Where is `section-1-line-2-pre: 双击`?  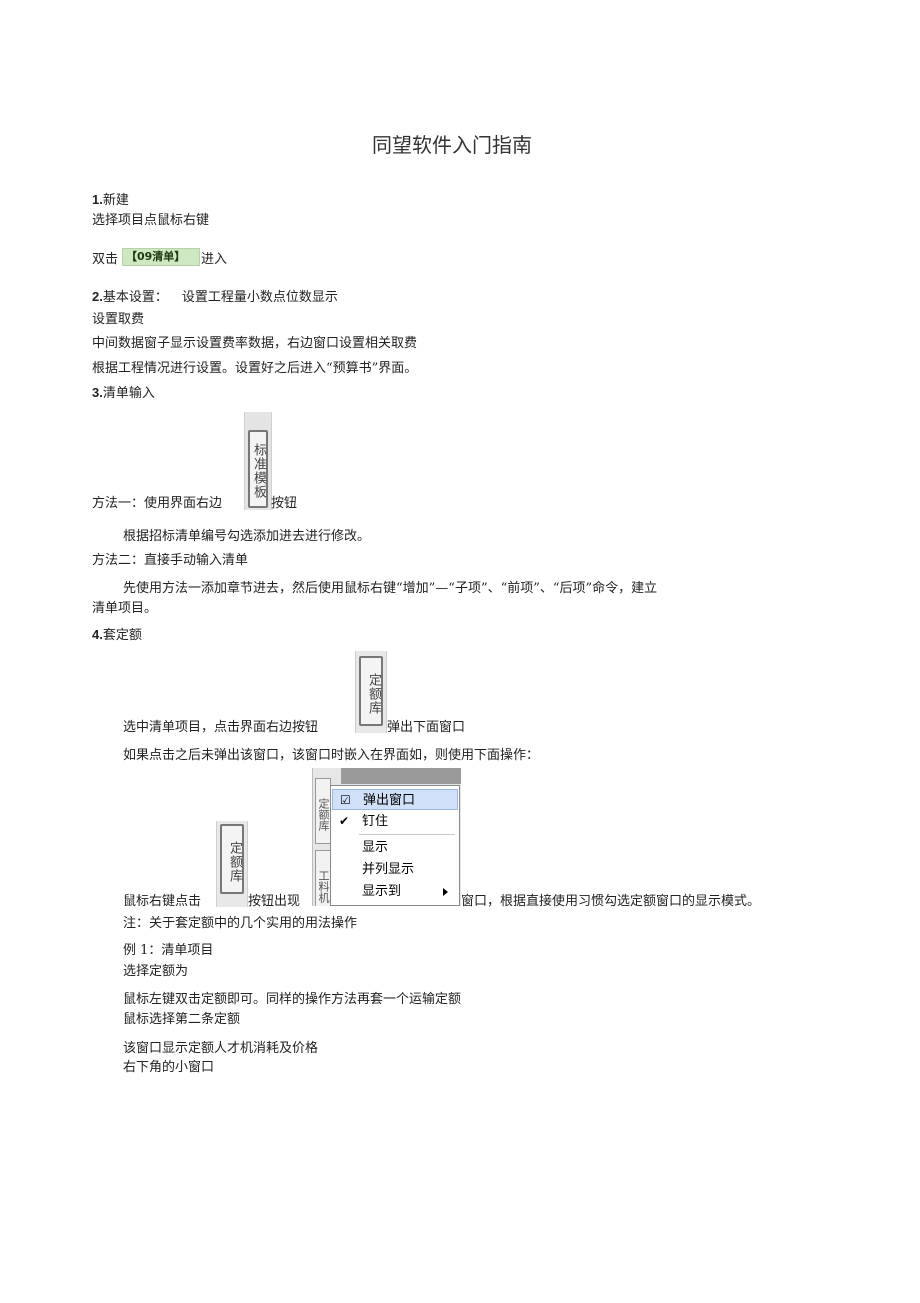
section-1-line-2-pre: 双击 is located at coordinates (105, 259).